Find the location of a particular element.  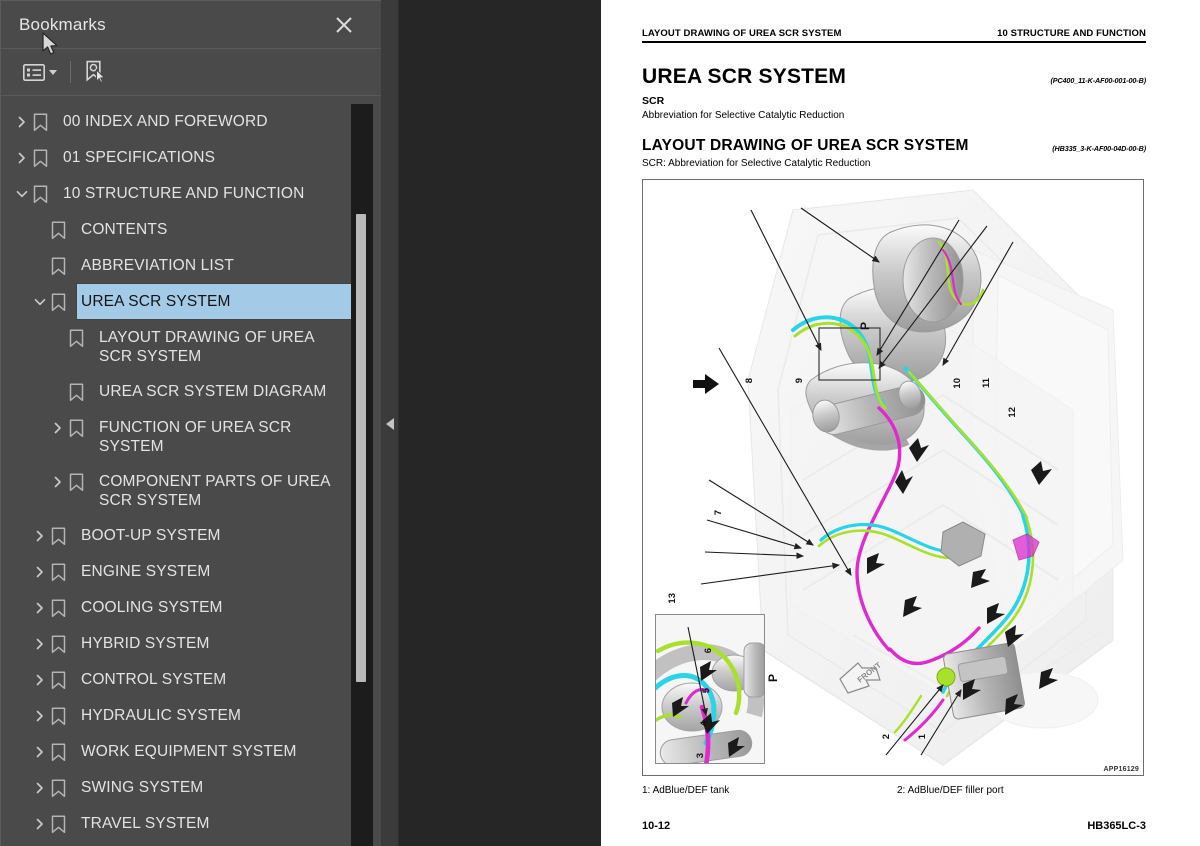

bookmark-label: HYBRID SYSTEM is located at coordinates (146, 643).